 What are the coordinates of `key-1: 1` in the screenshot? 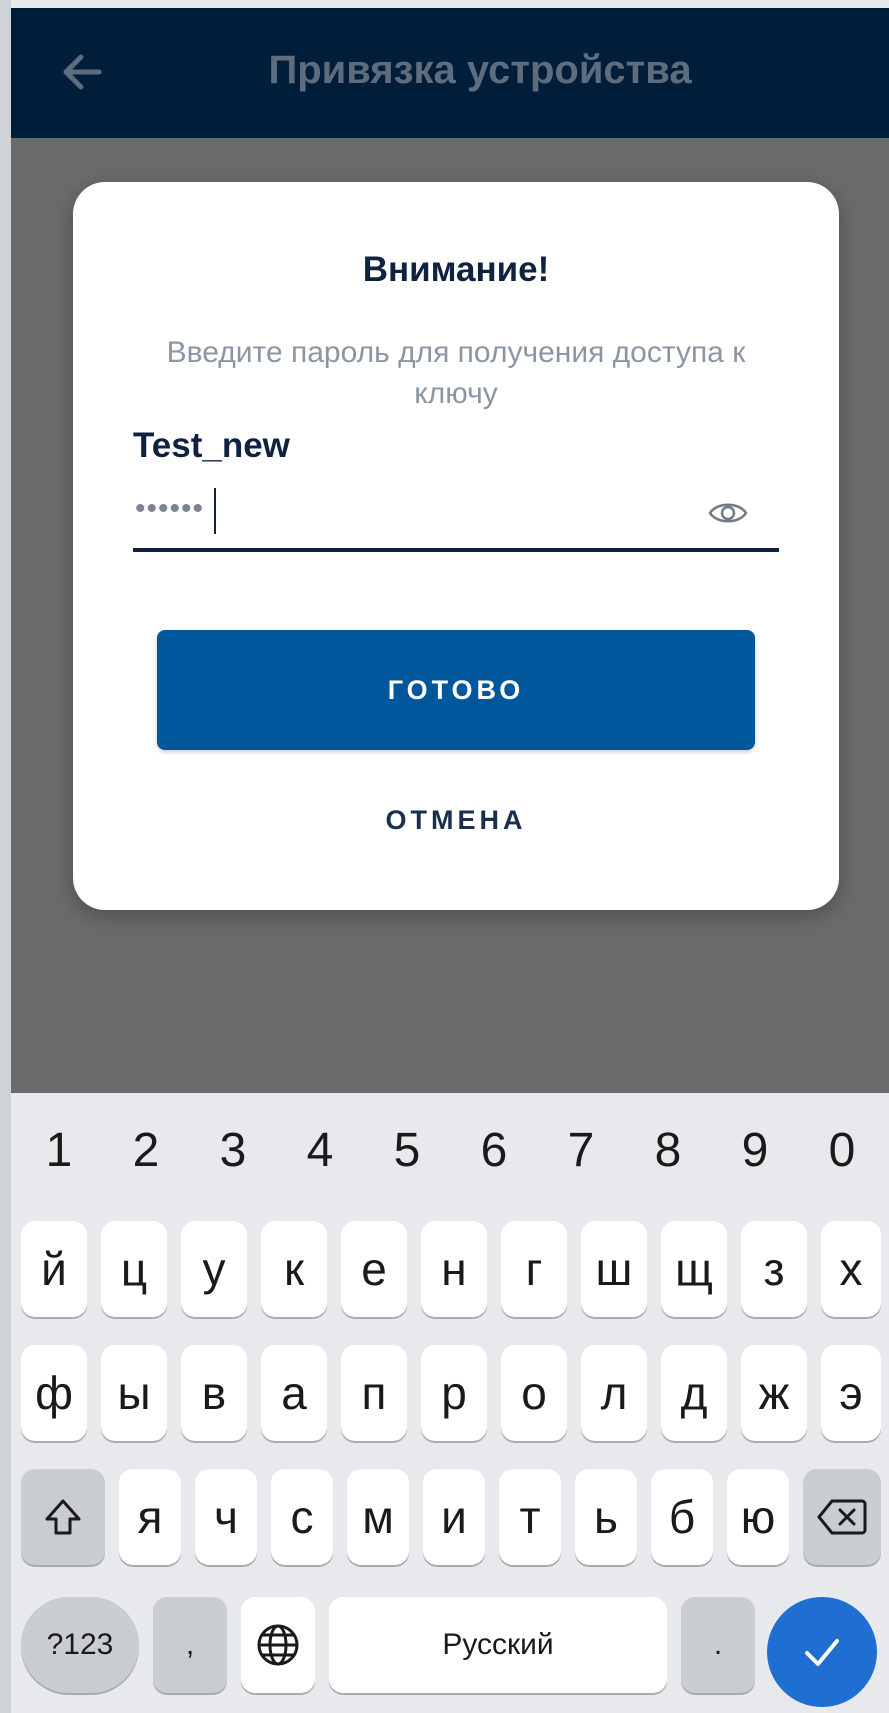 It's located at (59, 1150).